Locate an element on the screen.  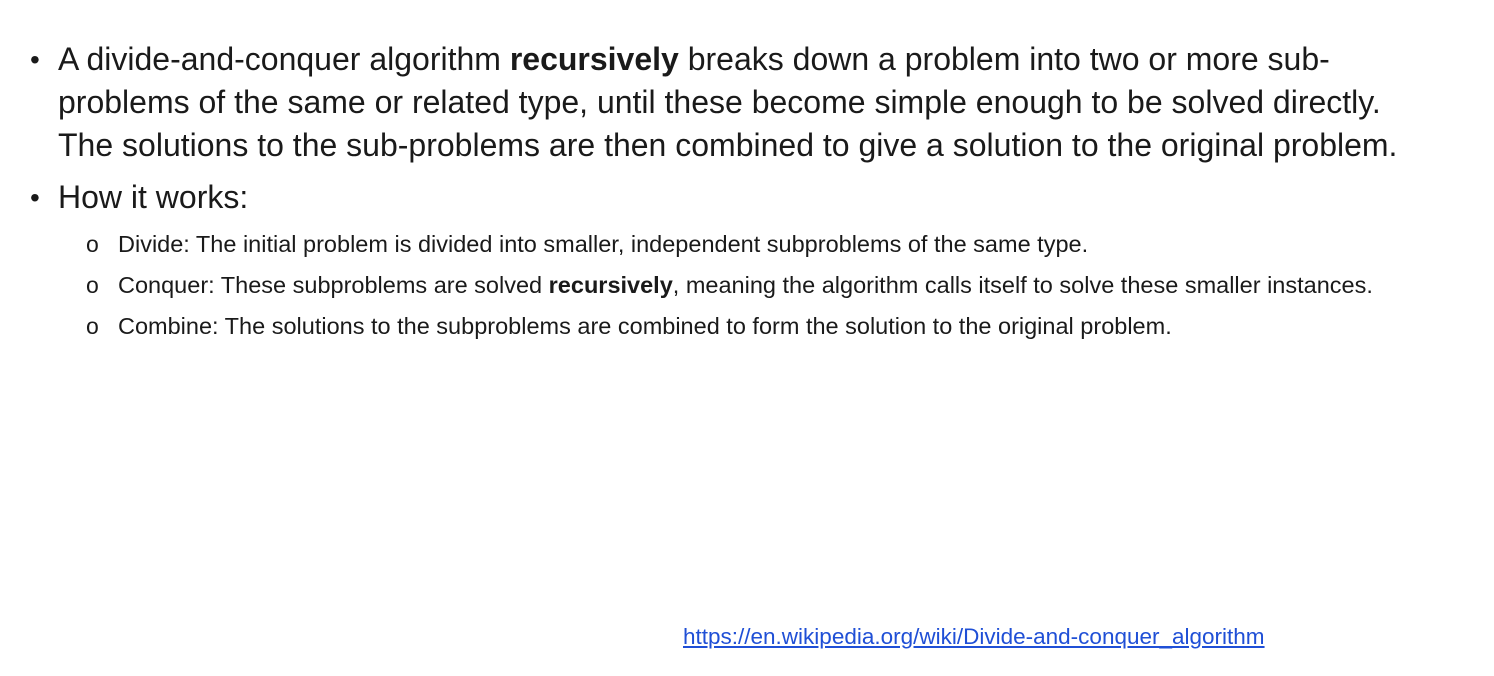
definition-emphasis: recursively is located at coordinates (594, 59).